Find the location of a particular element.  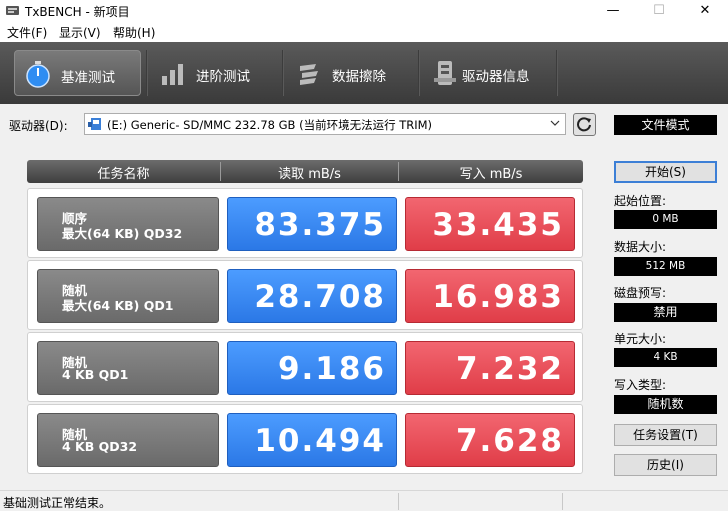

maximize-button: ☐ is located at coordinates (659, 11).